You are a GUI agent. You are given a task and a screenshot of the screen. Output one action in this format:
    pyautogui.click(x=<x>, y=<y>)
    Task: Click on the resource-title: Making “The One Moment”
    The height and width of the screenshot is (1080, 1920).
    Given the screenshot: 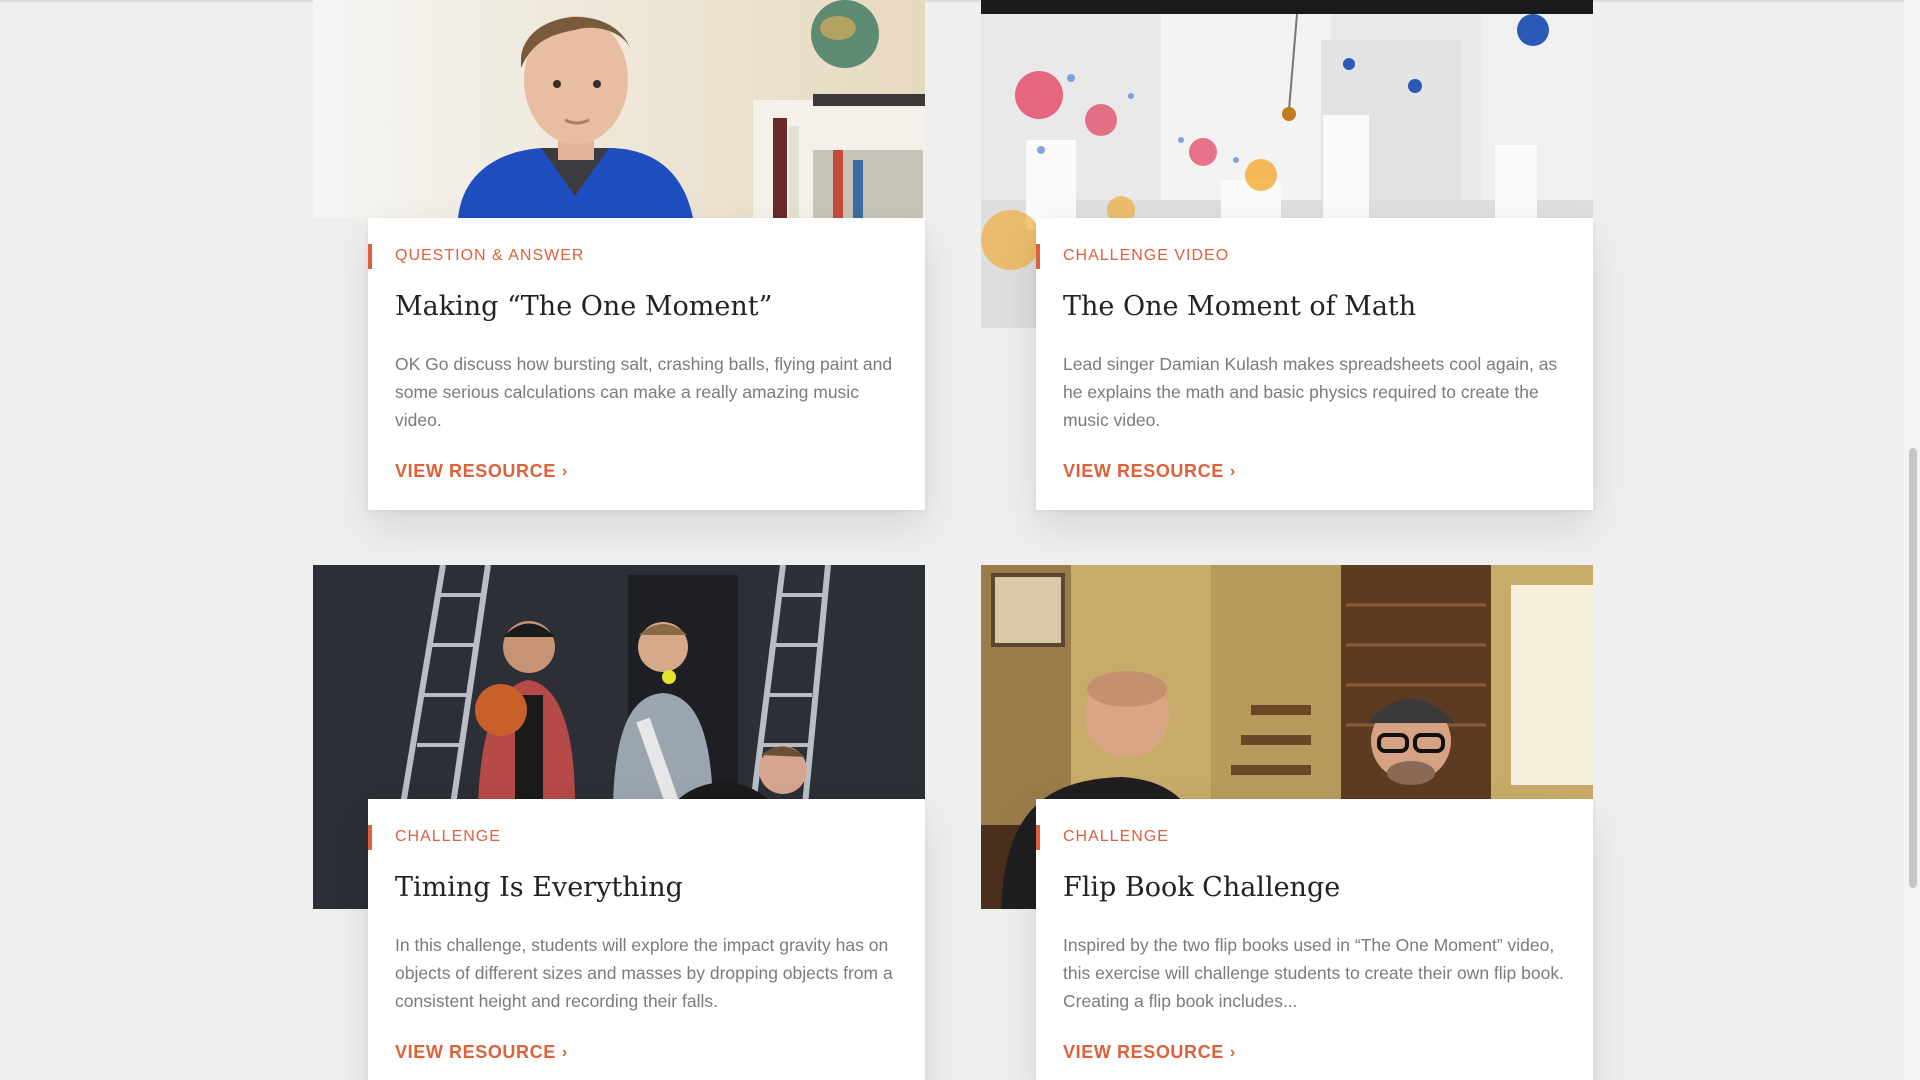 What is the action you would take?
    pyautogui.click(x=646, y=307)
    